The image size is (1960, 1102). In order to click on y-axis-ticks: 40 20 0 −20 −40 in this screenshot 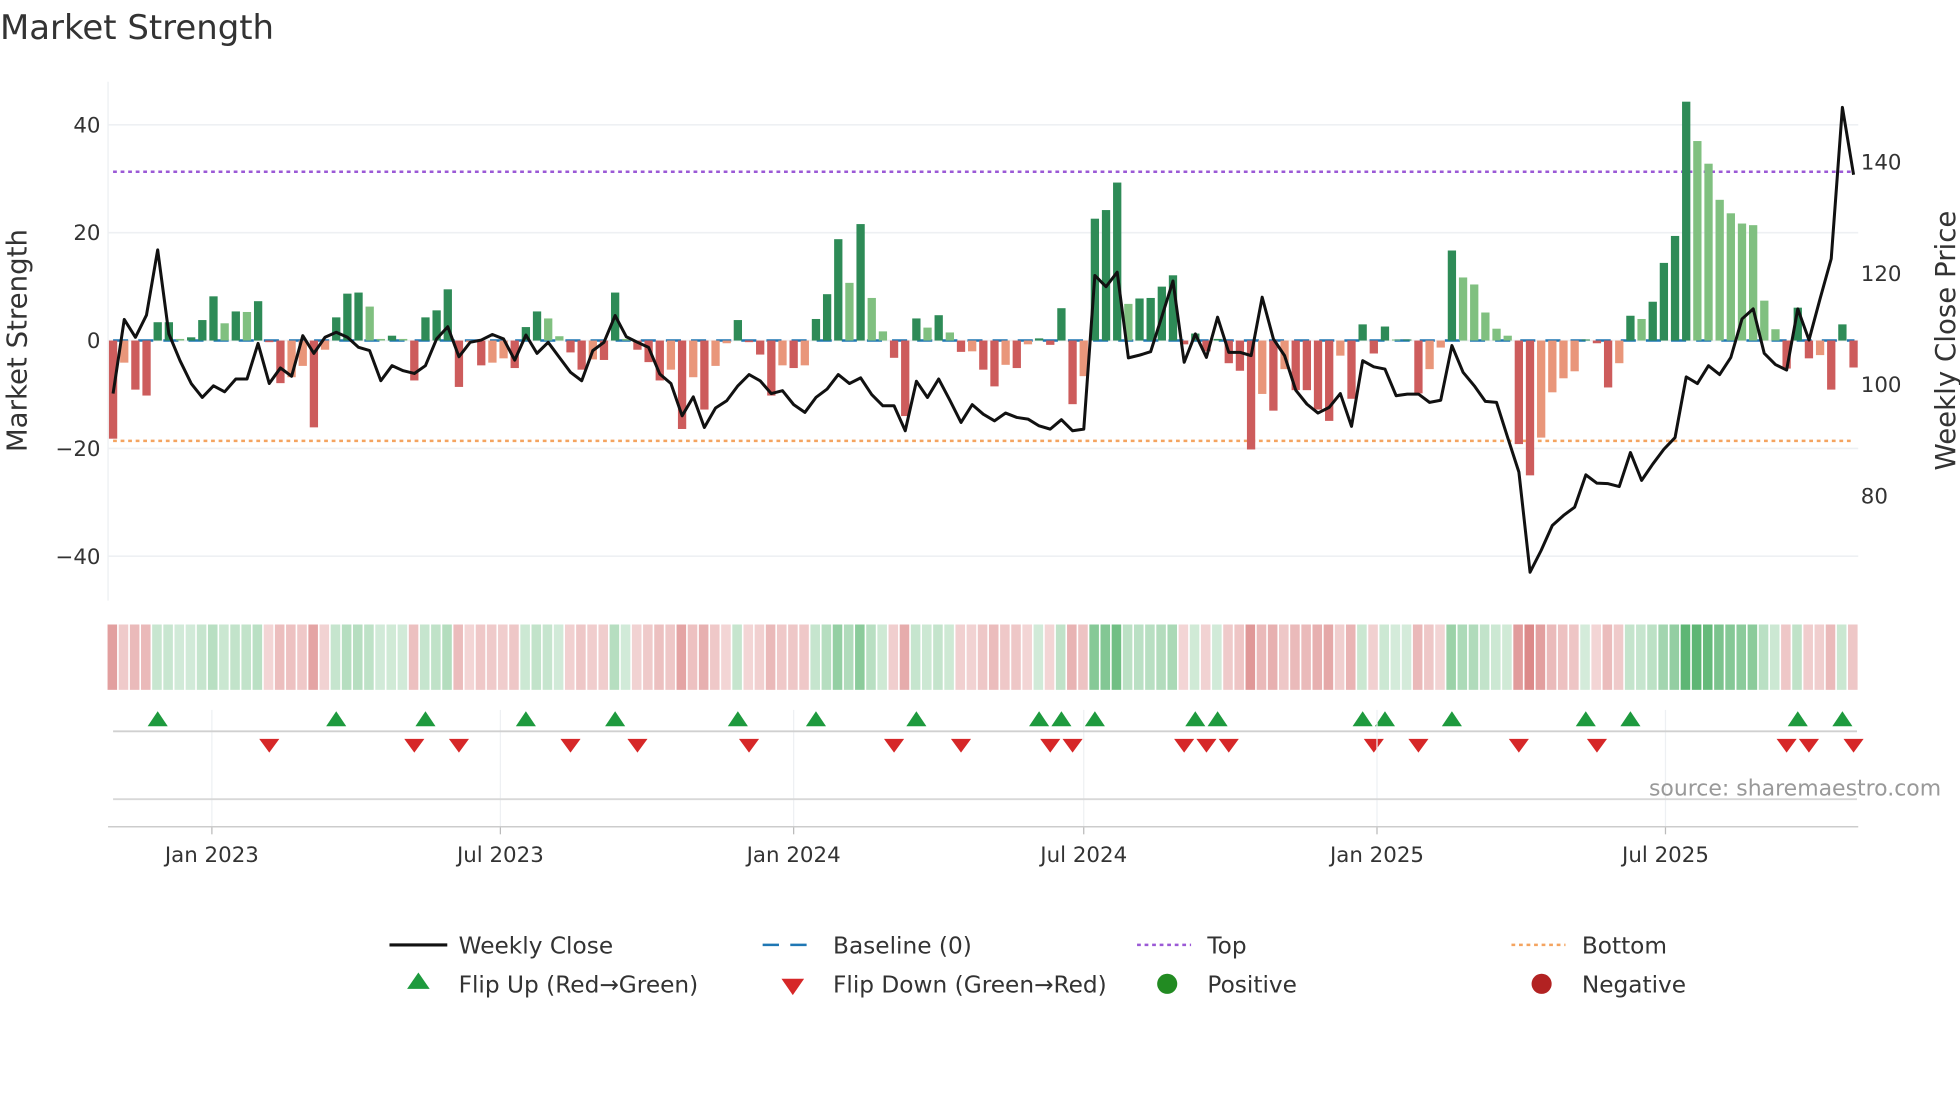, I will do `click(77, 341)`.